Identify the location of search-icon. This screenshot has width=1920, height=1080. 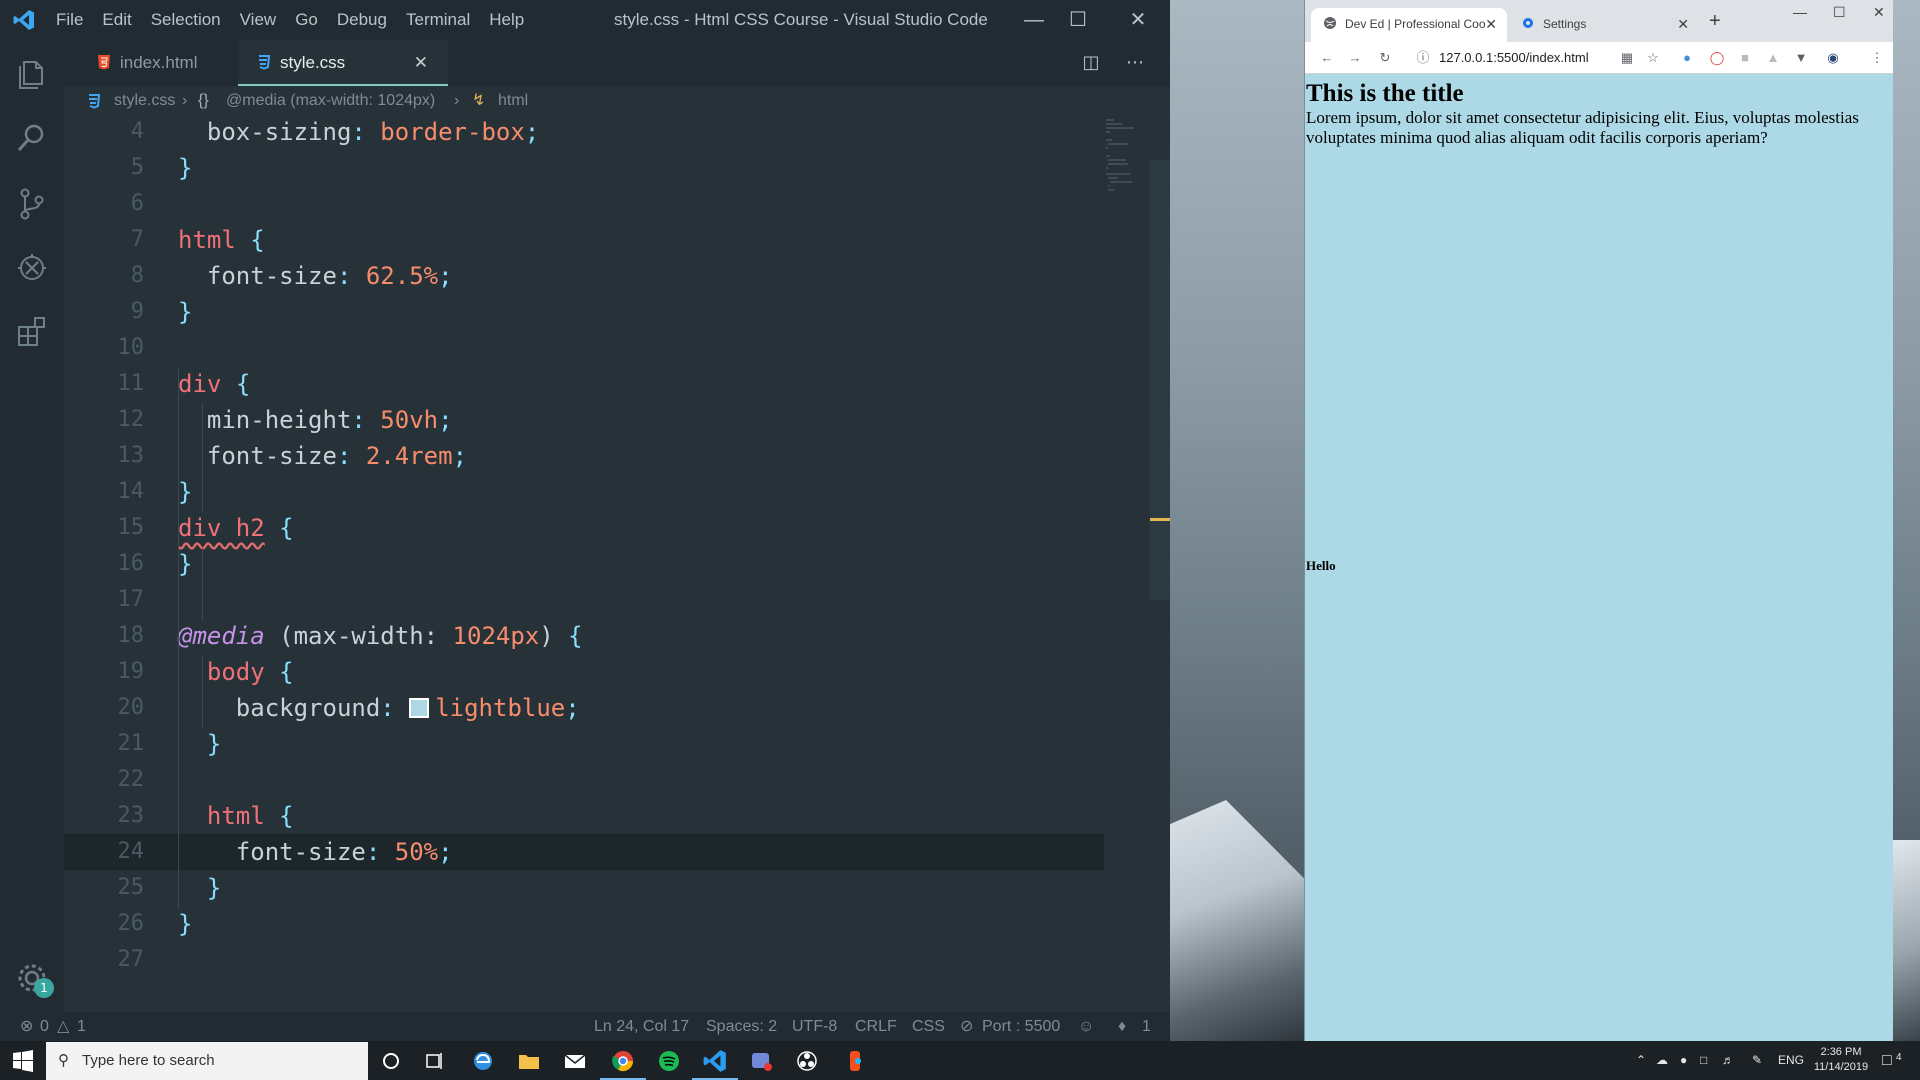
(32, 138).